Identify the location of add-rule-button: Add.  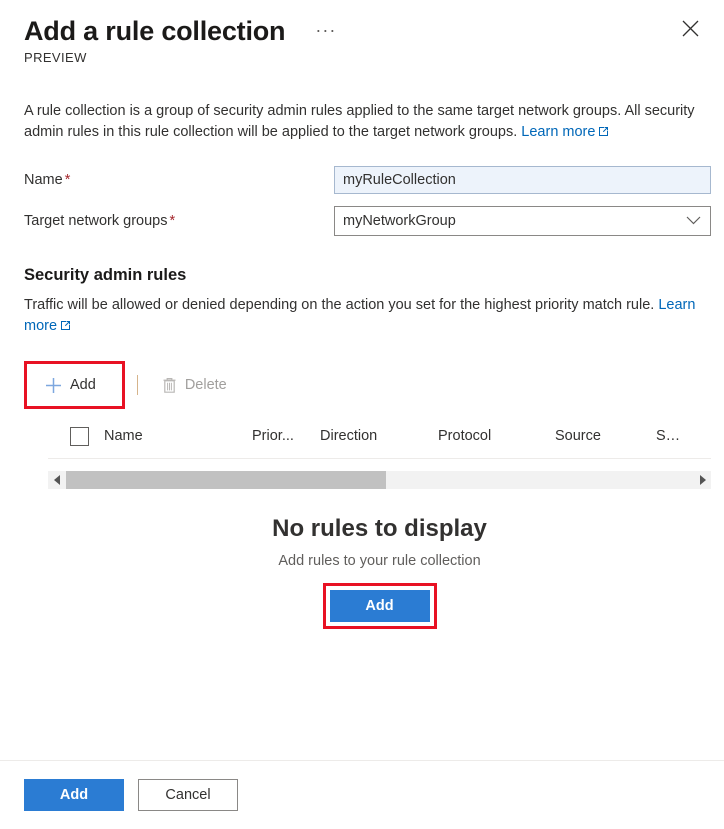
(70, 385).